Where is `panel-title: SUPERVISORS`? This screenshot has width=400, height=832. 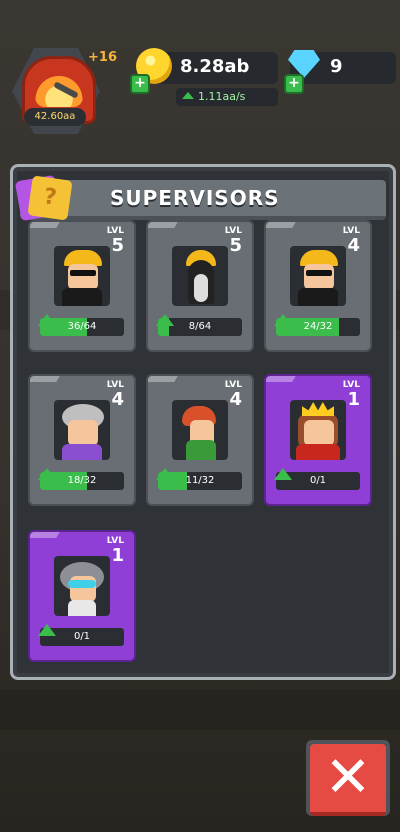
panel-title: SUPERVISORS is located at coordinates (195, 198).